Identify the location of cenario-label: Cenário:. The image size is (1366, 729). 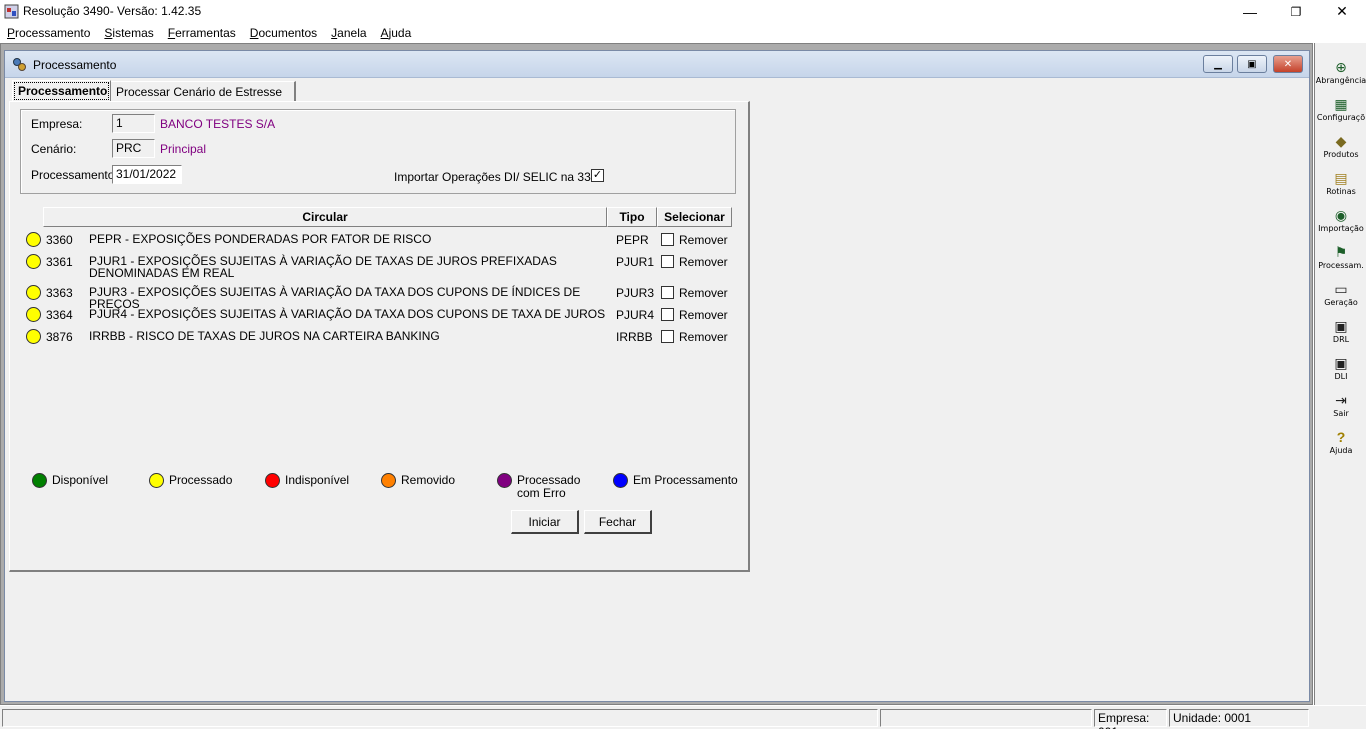
(54, 149).